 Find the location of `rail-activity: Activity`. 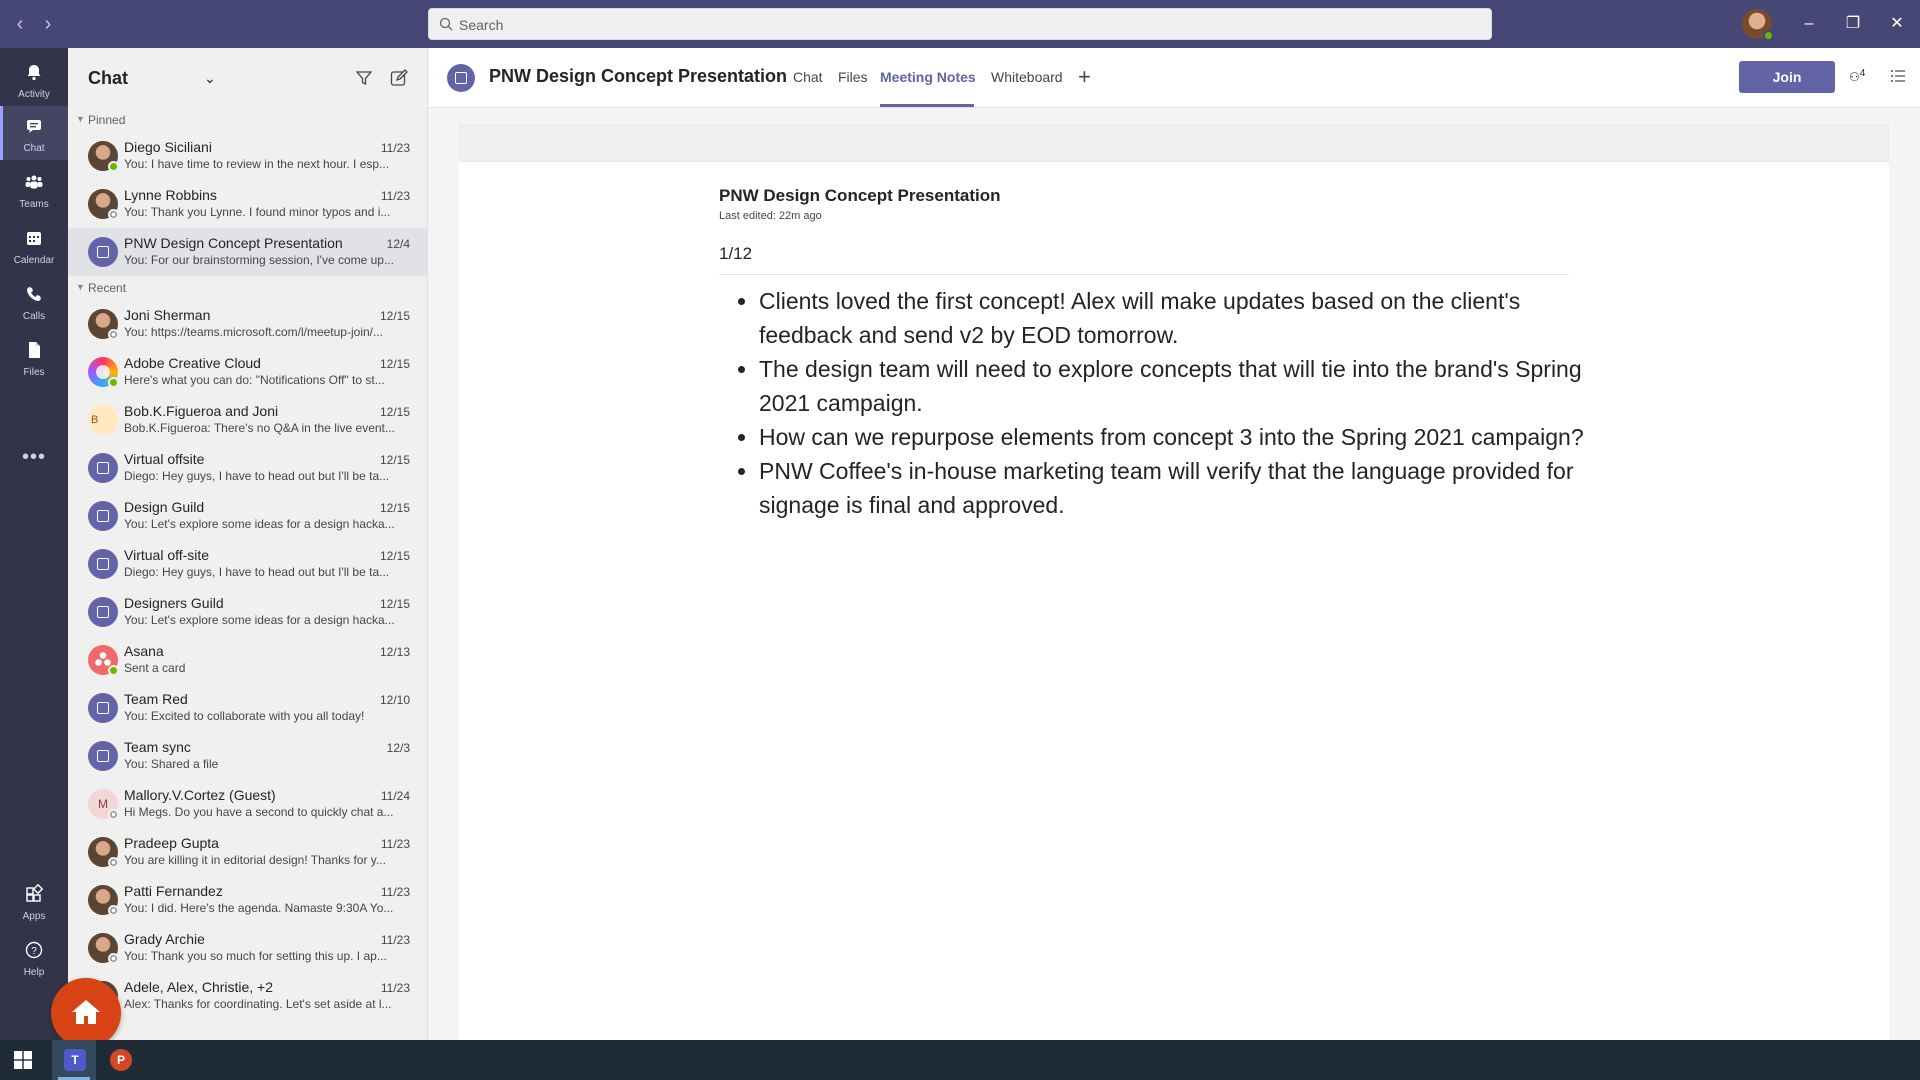

rail-activity: Activity is located at coordinates (34, 79).